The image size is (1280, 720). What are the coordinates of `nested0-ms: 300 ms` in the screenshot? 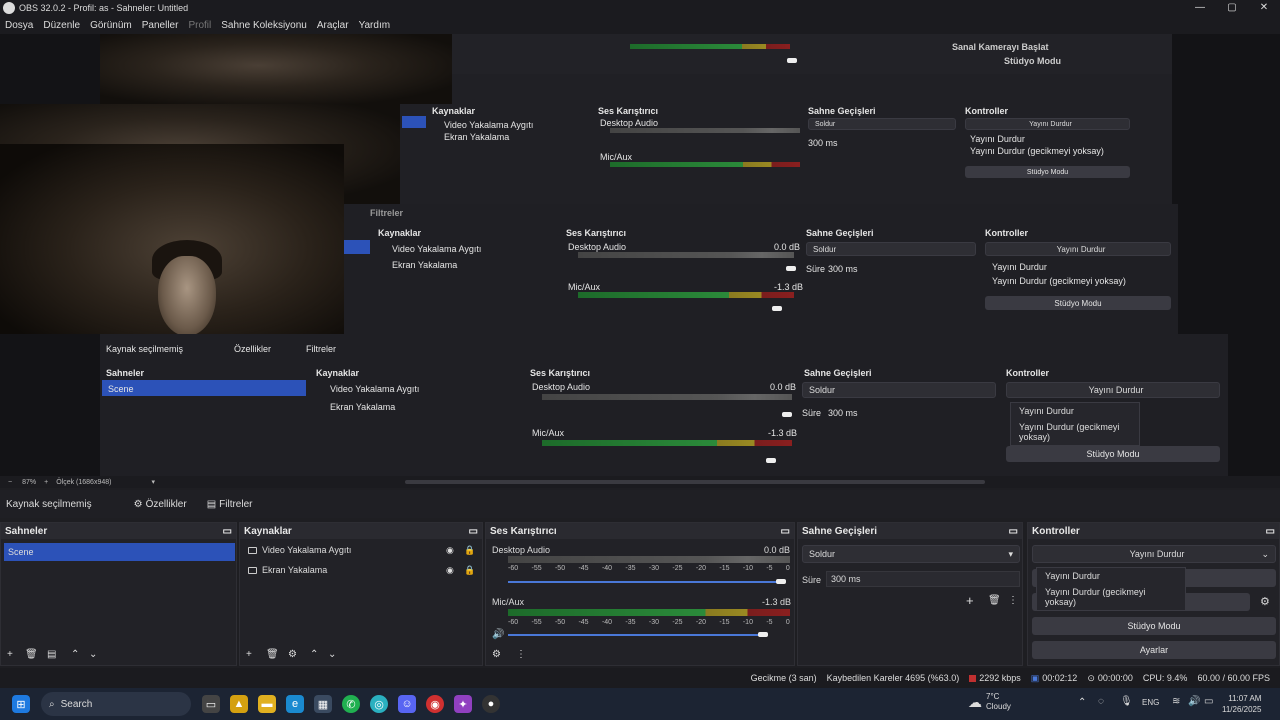 It's located at (843, 413).